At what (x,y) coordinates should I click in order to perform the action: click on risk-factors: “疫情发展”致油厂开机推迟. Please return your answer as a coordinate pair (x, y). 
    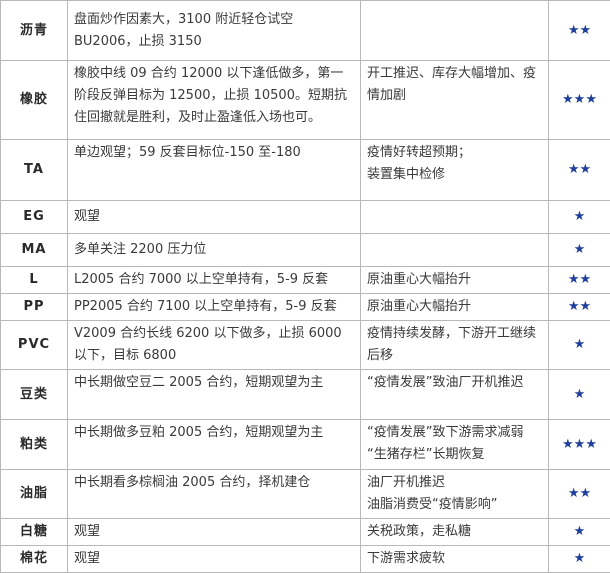
    Looking at the image, I should click on (455, 395).